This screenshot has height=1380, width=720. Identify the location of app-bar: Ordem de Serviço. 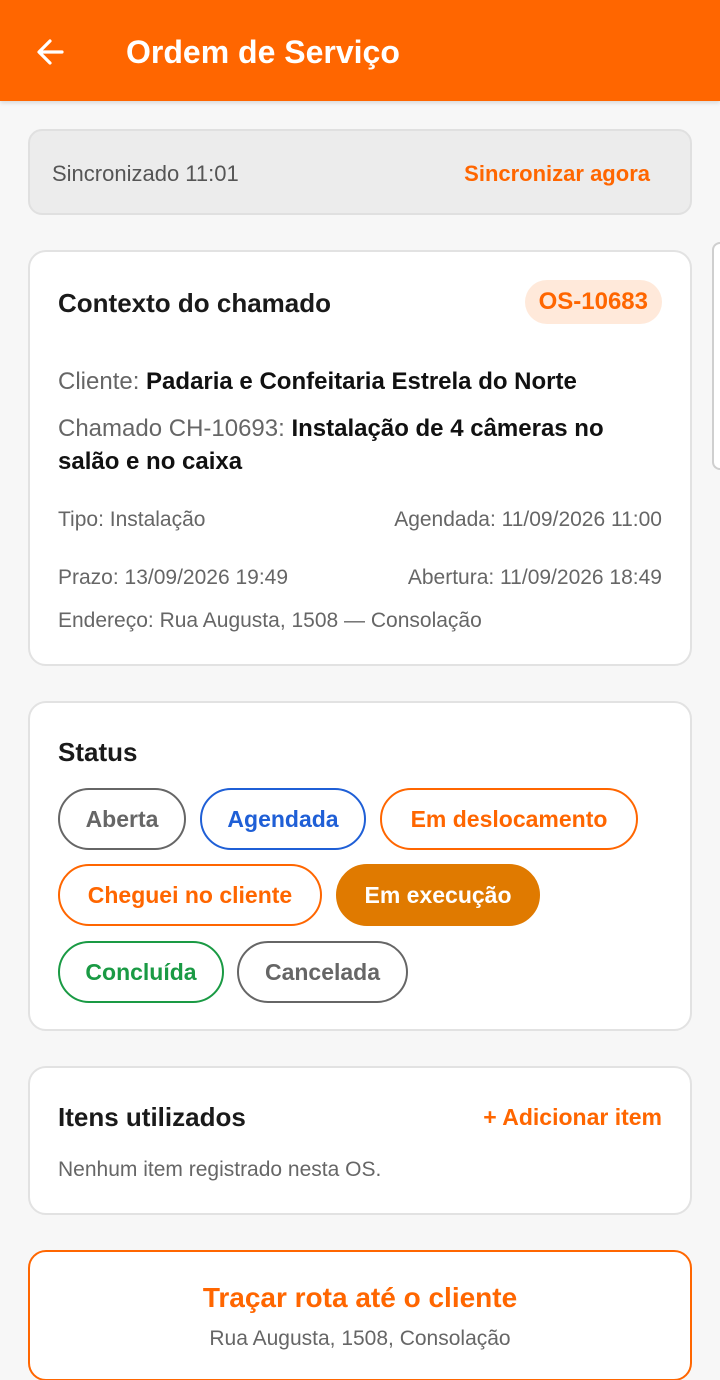
(360, 50).